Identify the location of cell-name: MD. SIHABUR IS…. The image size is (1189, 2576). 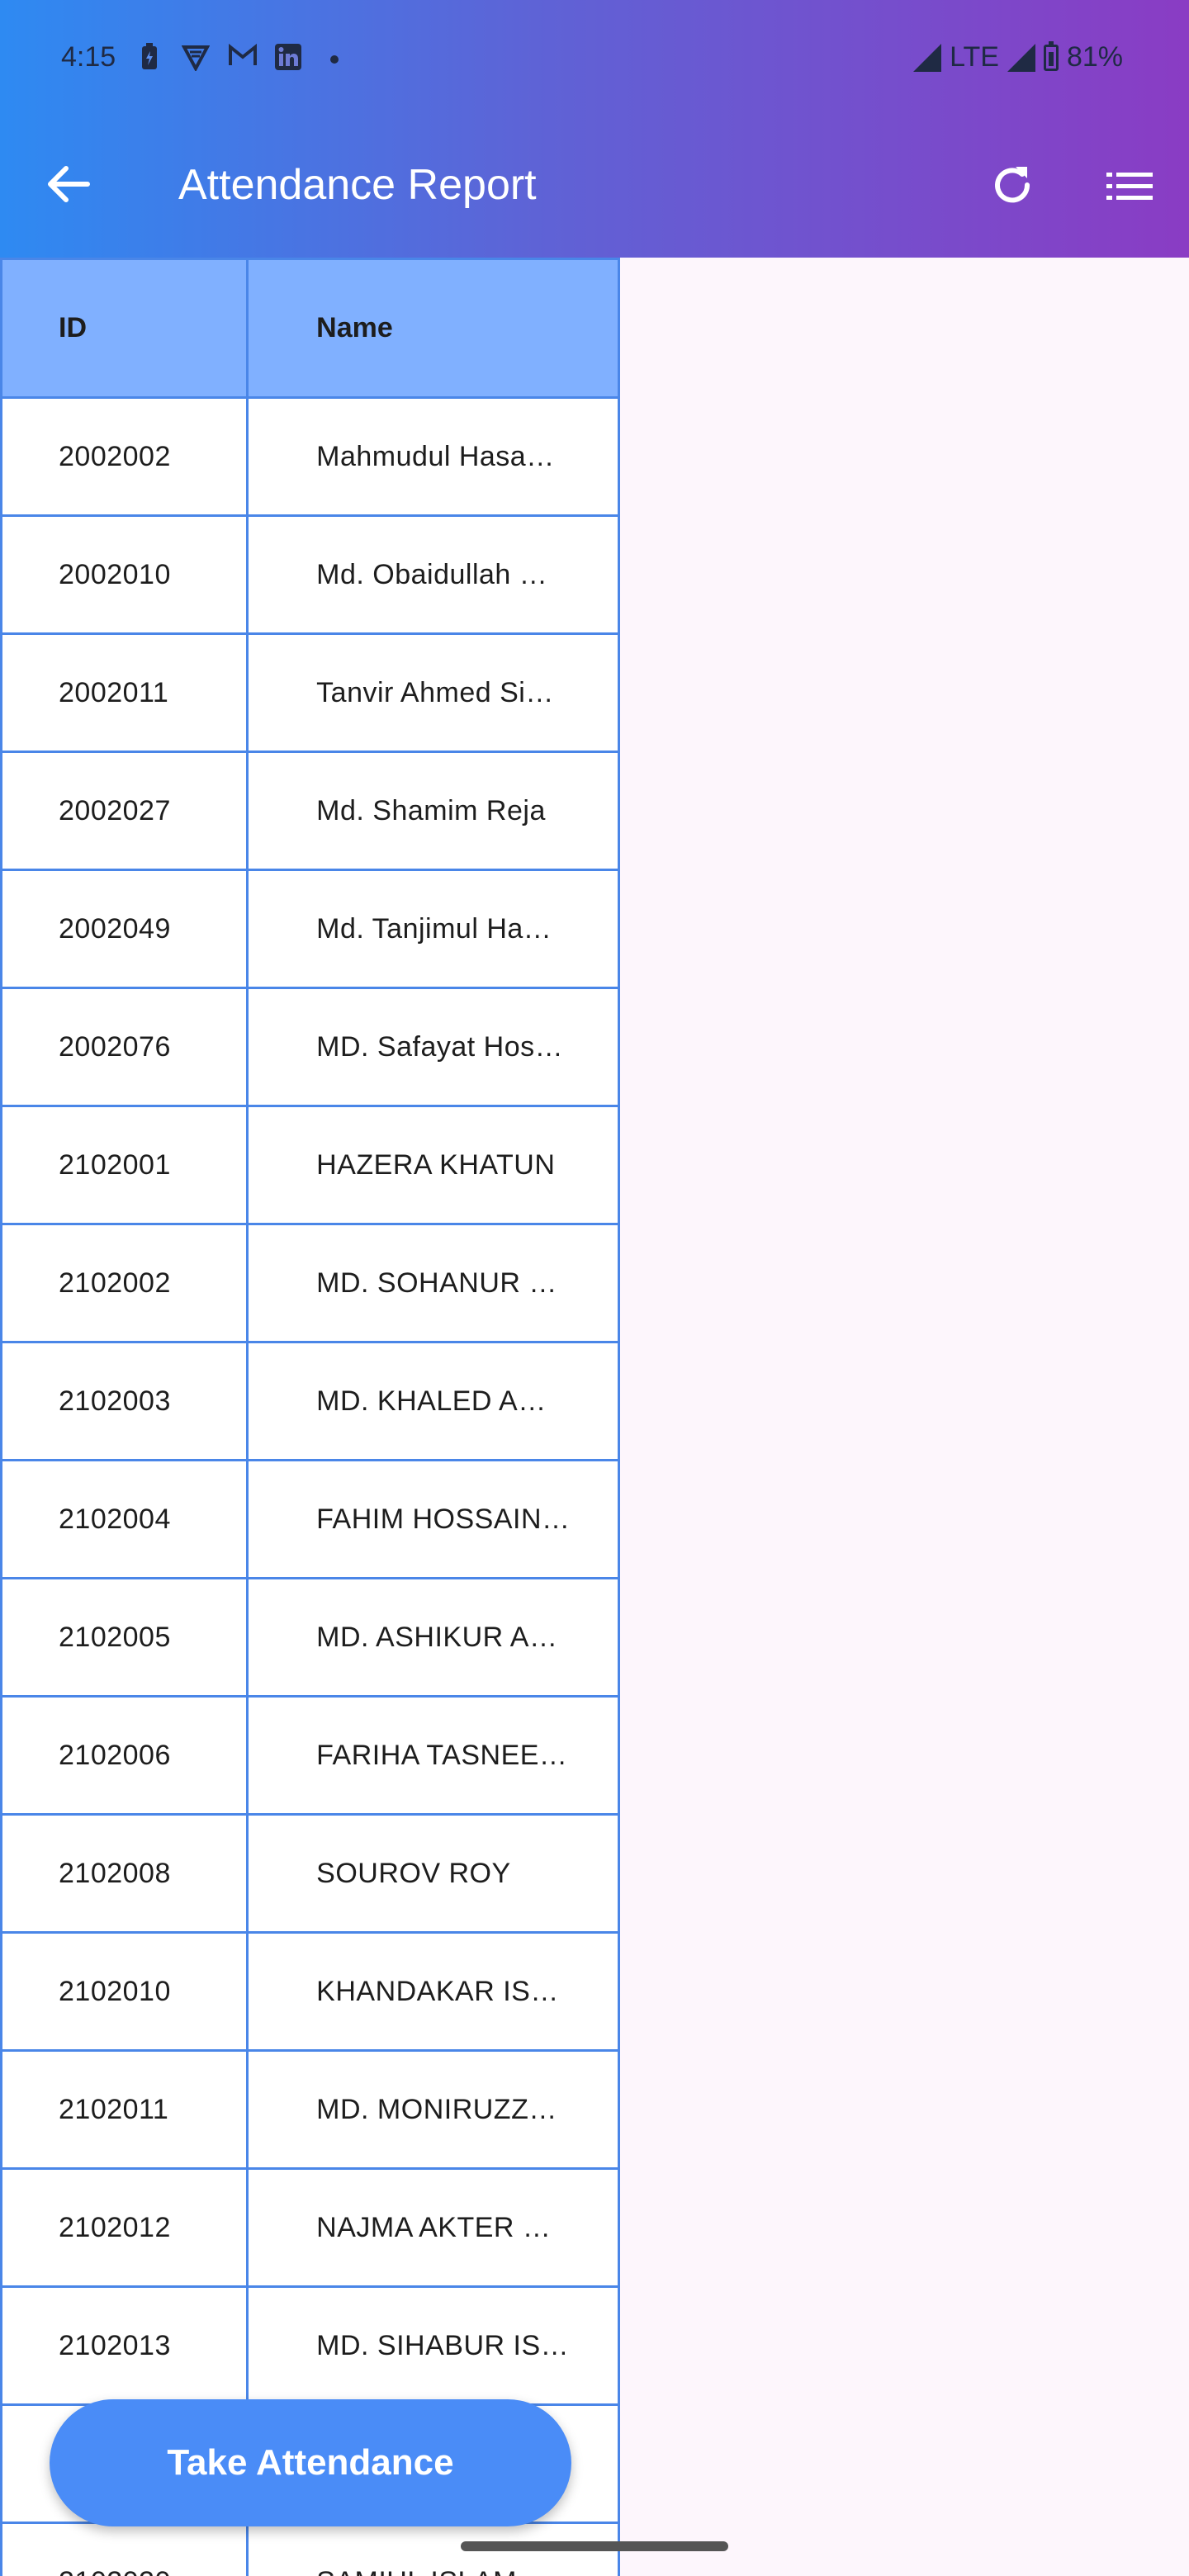
(433, 2345).